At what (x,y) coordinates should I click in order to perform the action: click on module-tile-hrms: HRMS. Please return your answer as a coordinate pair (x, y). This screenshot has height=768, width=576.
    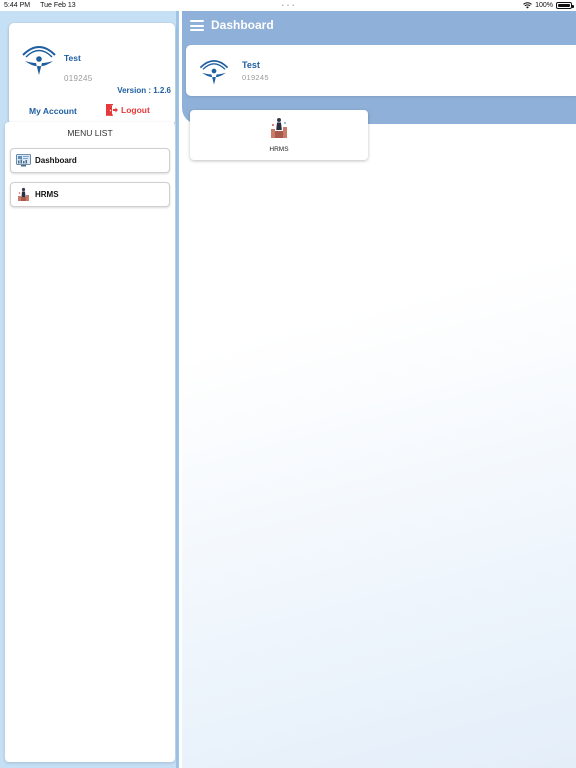
    Looking at the image, I should click on (279, 135).